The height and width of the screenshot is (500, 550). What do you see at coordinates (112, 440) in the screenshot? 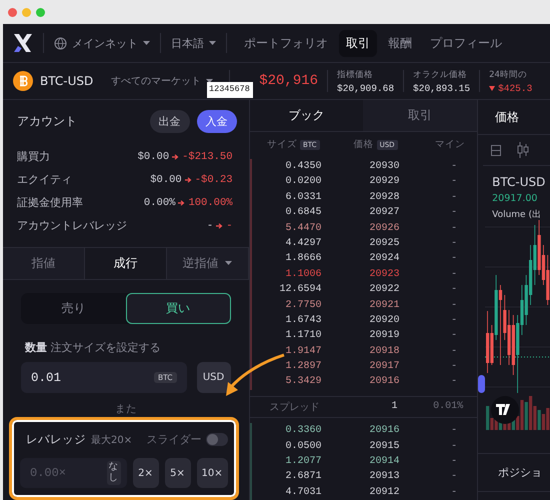
I see `max-leverage: 最大20×` at bounding box center [112, 440].